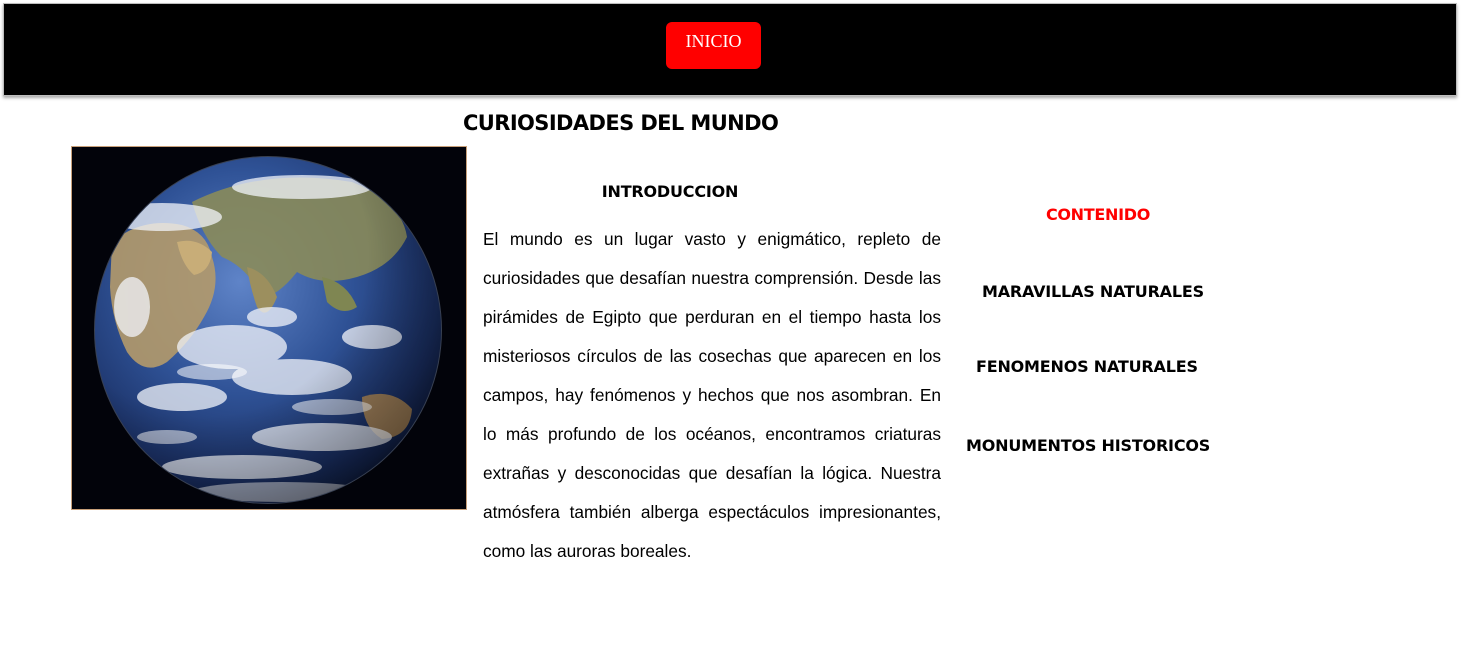 The image size is (1461, 653). Describe the element at coordinates (670, 191) in the screenshot. I see `intro-heading: INTRODUCCION` at that location.